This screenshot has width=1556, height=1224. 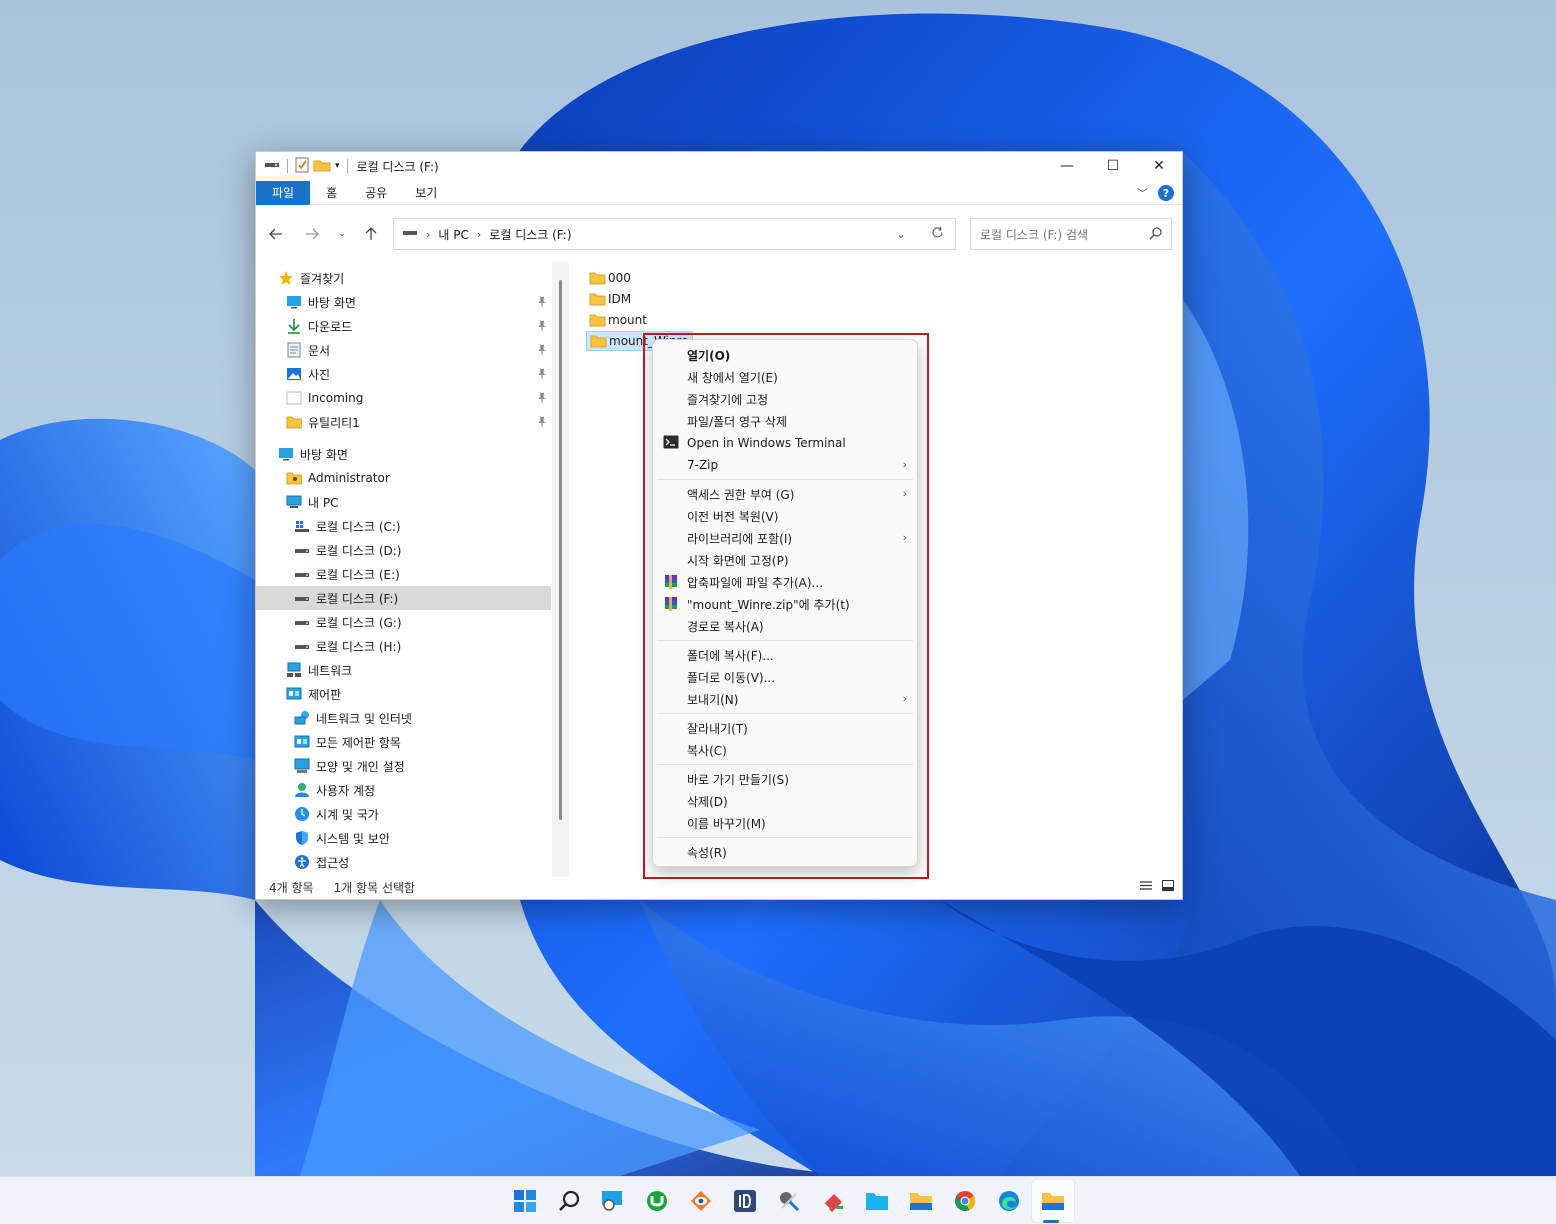 I want to click on context-menu-item: 파일/폴더 영구 삭제, so click(x=785, y=421).